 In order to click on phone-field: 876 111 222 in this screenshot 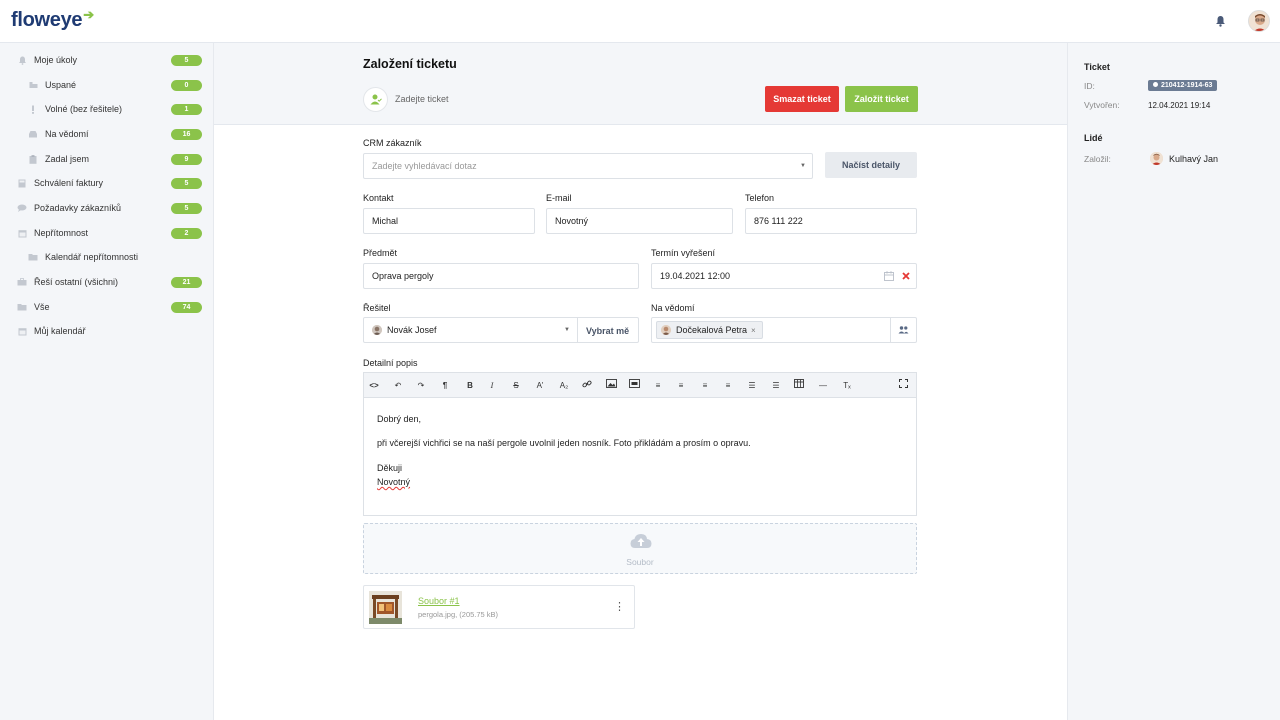, I will do `click(831, 221)`.